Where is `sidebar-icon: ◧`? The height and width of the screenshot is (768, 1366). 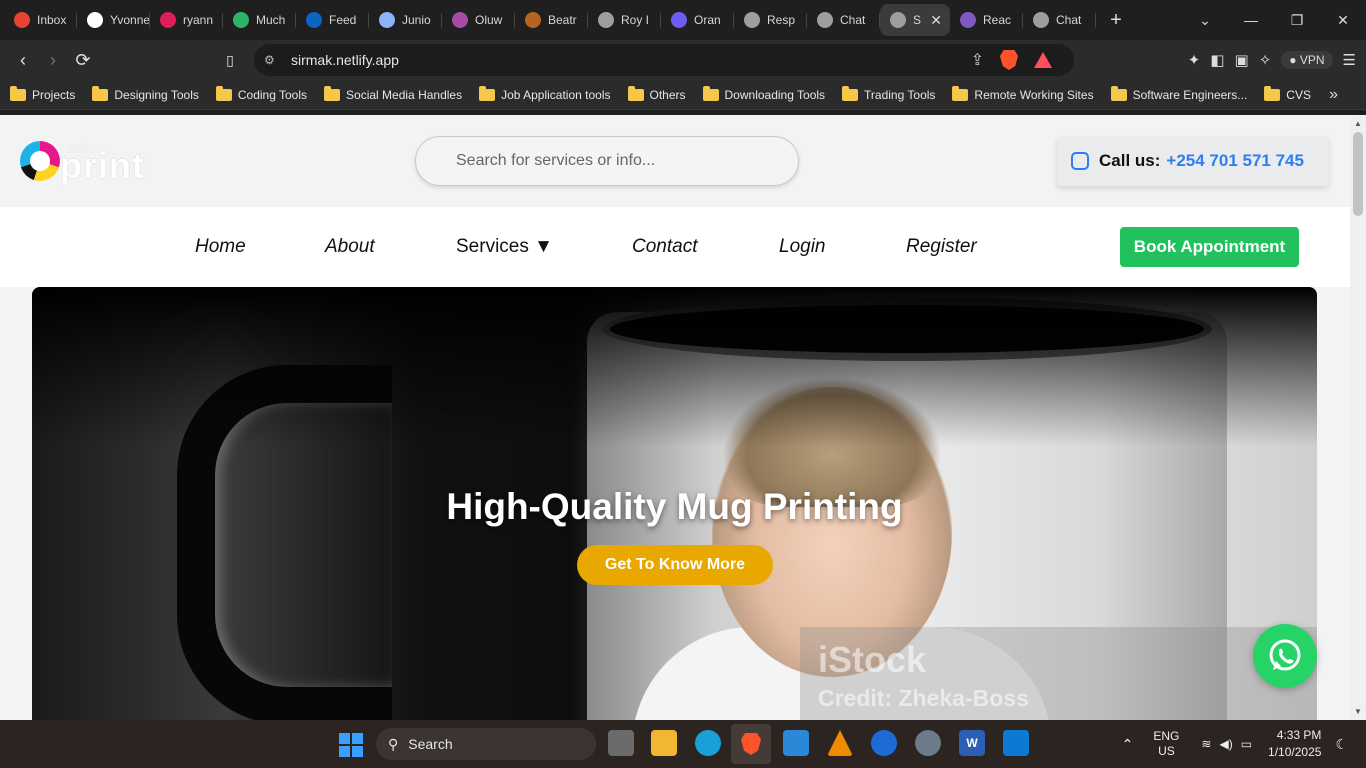 sidebar-icon: ◧ is located at coordinates (1217, 60).